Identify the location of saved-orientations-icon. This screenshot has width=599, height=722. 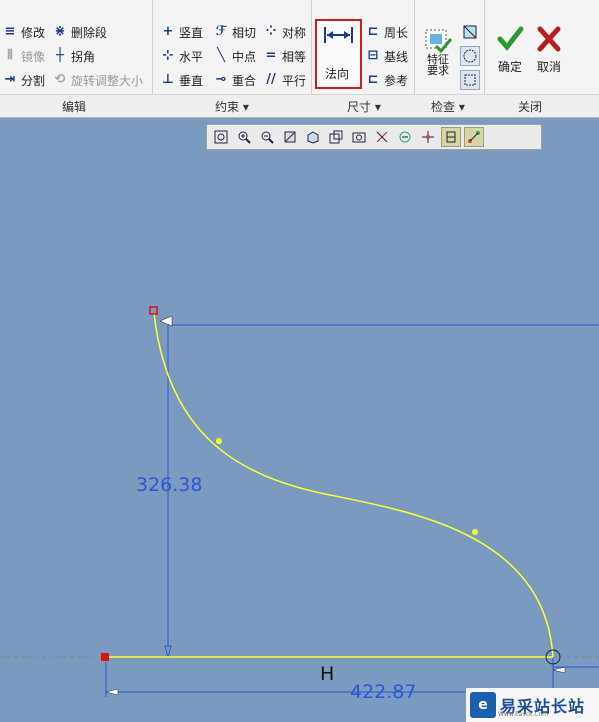
(336, 137).